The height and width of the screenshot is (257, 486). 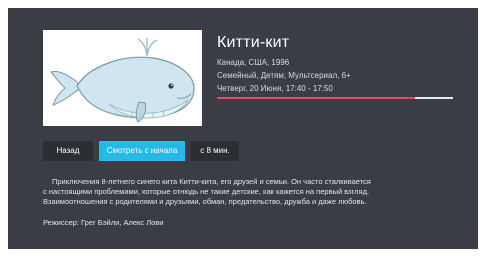 What do you see at coordinates (253, 62) in the screenshot?
I see `program-country-year: Канада, США, 1996` at bounding box center [253, 62].